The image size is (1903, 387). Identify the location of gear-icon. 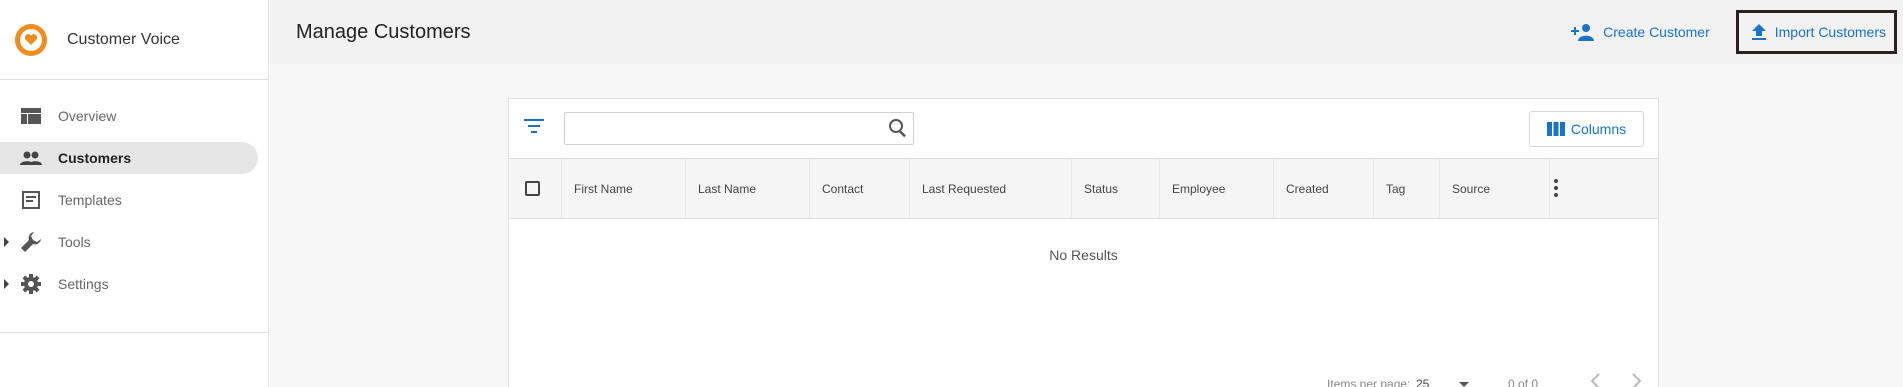
(31, 284).